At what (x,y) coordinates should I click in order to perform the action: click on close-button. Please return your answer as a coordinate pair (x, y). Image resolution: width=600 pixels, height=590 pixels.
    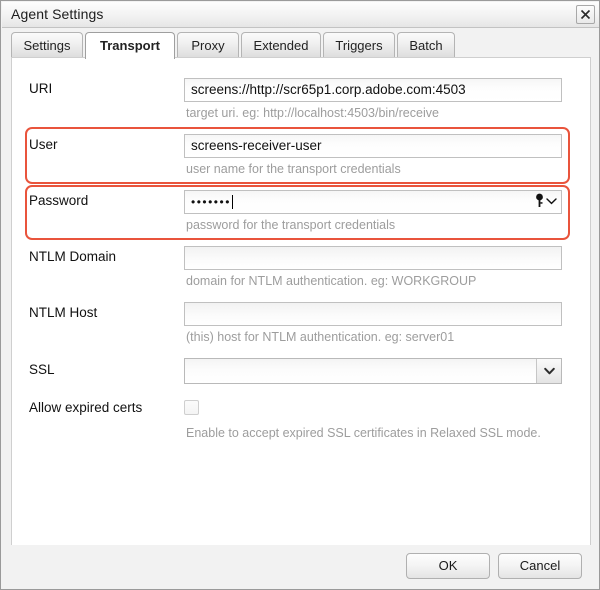
    Looking at the image, I should click on (585, 14).